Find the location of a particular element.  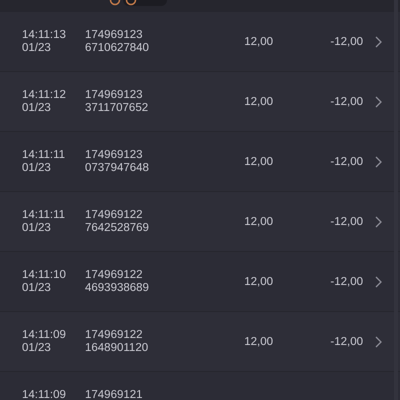

order-id-text: 3711707652 is located at coordinates (117, 108).